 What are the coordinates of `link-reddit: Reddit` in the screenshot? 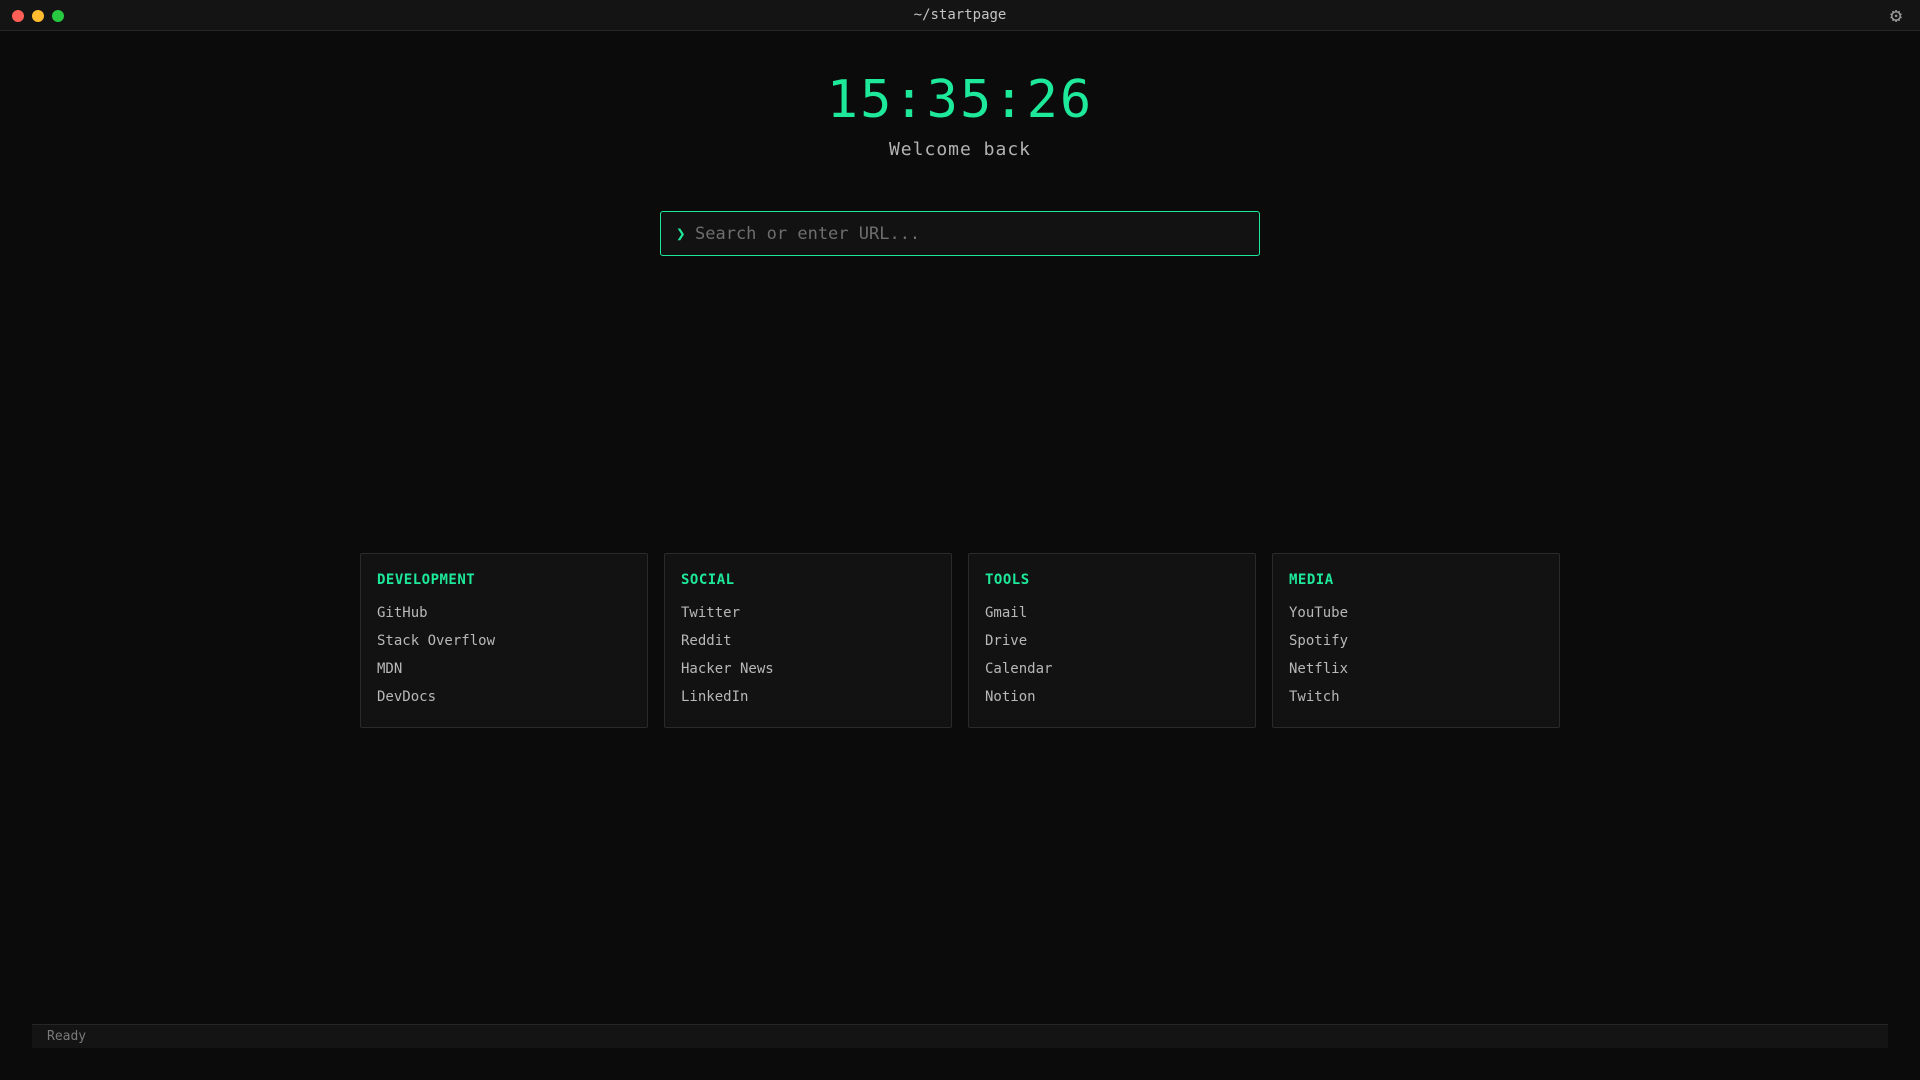 It's located at (808, 641).